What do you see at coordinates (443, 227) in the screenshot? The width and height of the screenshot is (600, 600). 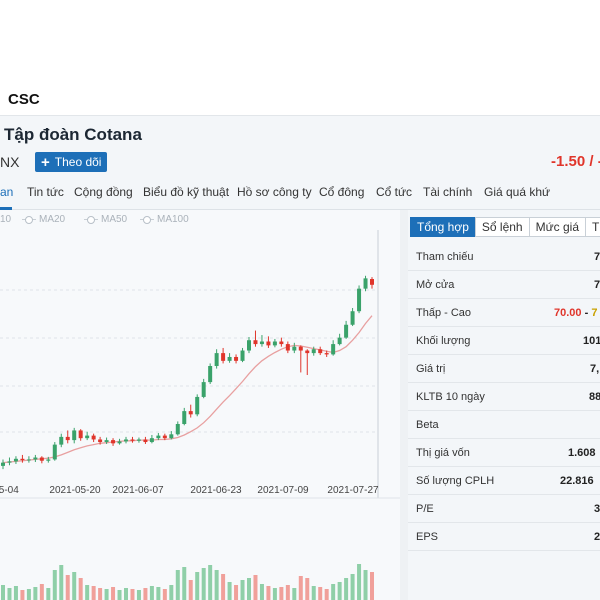 I see `panel-tab-summary: Tổng hợp` at bounding box center [443, 227].